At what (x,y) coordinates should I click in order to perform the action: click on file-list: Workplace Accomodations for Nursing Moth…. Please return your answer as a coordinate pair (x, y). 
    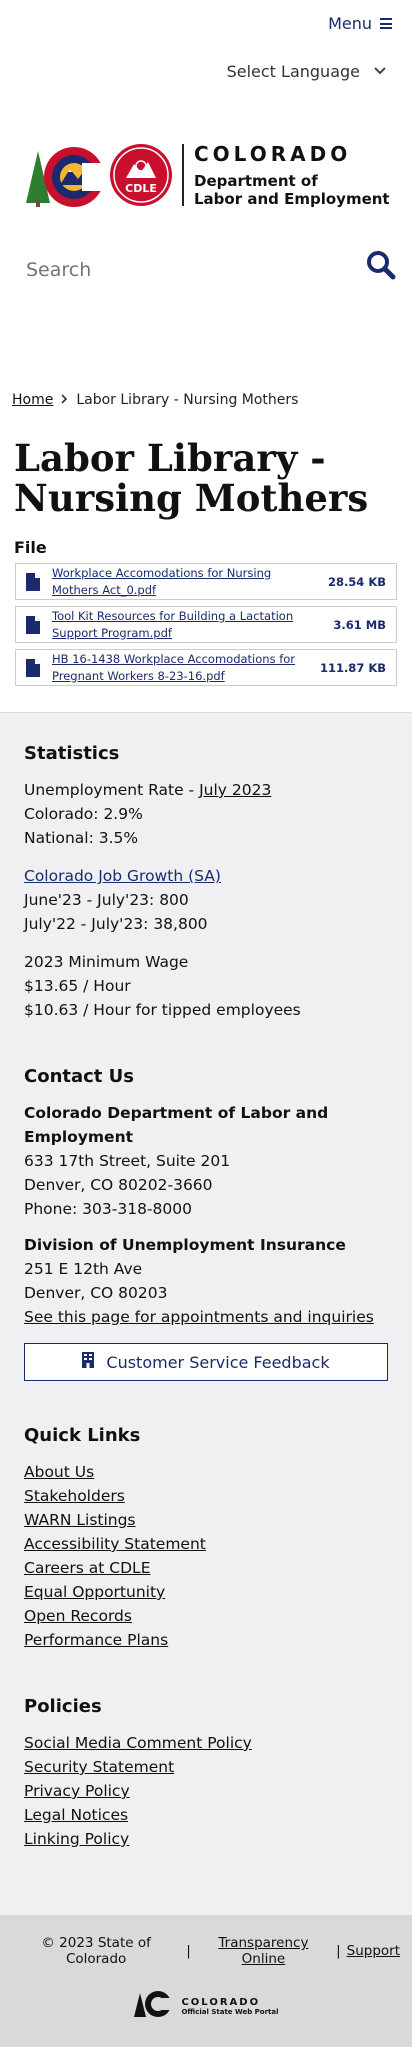
    Looking at the image, I should click on (206, 624).